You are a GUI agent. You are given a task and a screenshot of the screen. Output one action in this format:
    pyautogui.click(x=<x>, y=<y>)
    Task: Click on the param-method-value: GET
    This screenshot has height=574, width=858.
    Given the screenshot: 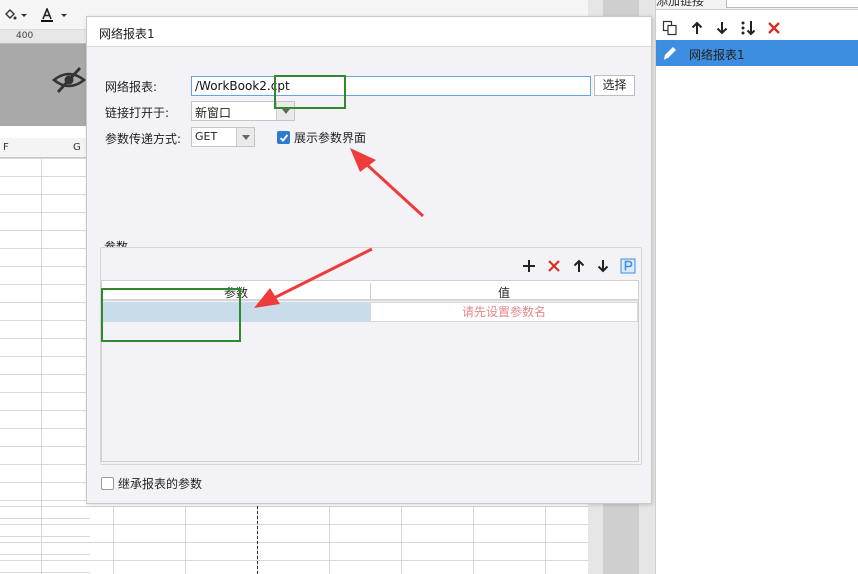 What is the action you would take?
    pyautogui.click(x=206, y=136)
    